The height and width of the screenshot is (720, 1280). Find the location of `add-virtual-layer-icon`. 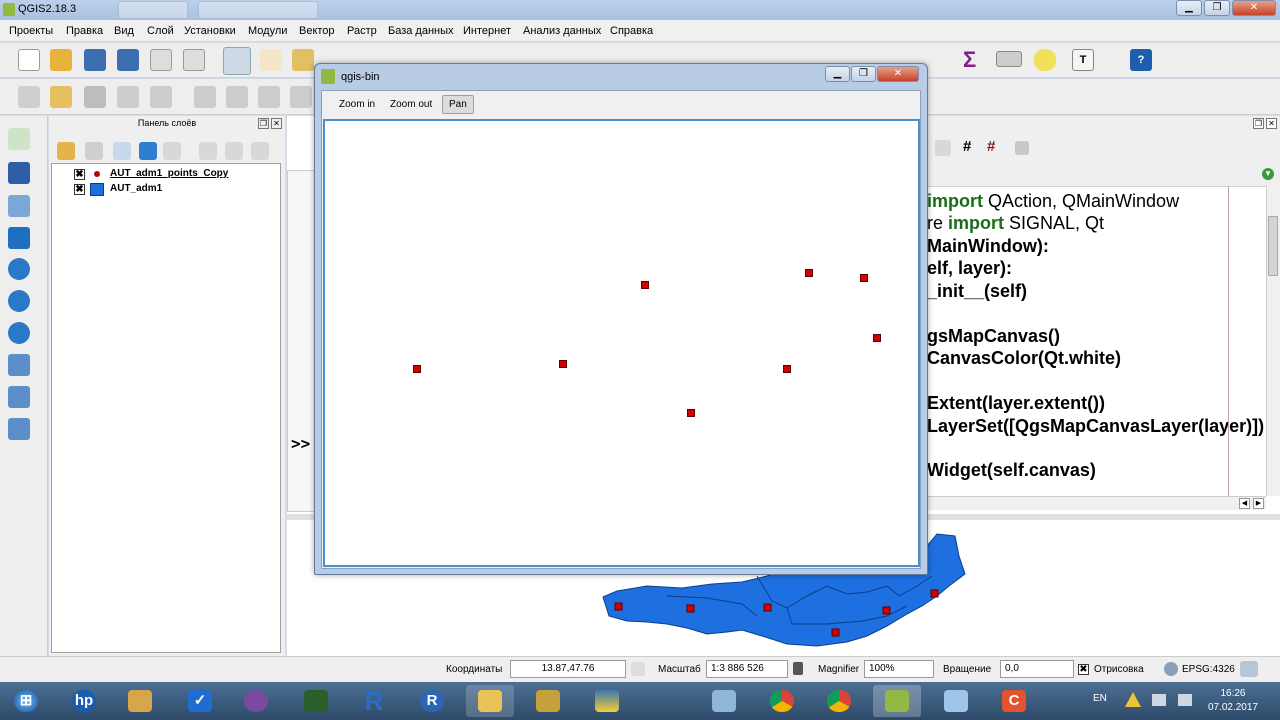

add-virtual-layer-icon is located at coordinates (19, 397).